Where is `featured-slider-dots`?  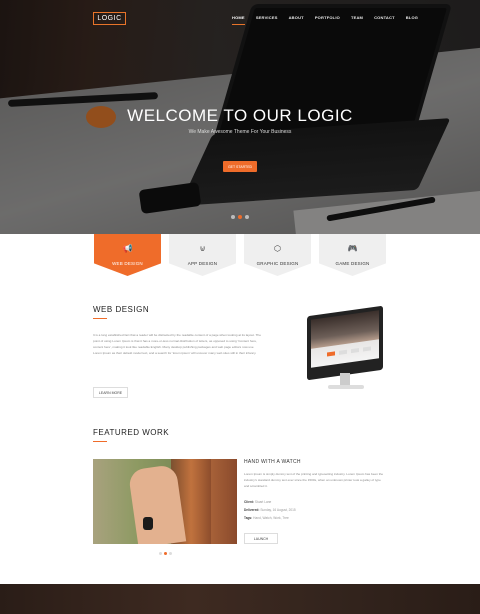
featured-slider-dots is located at coordinates (165, 553).